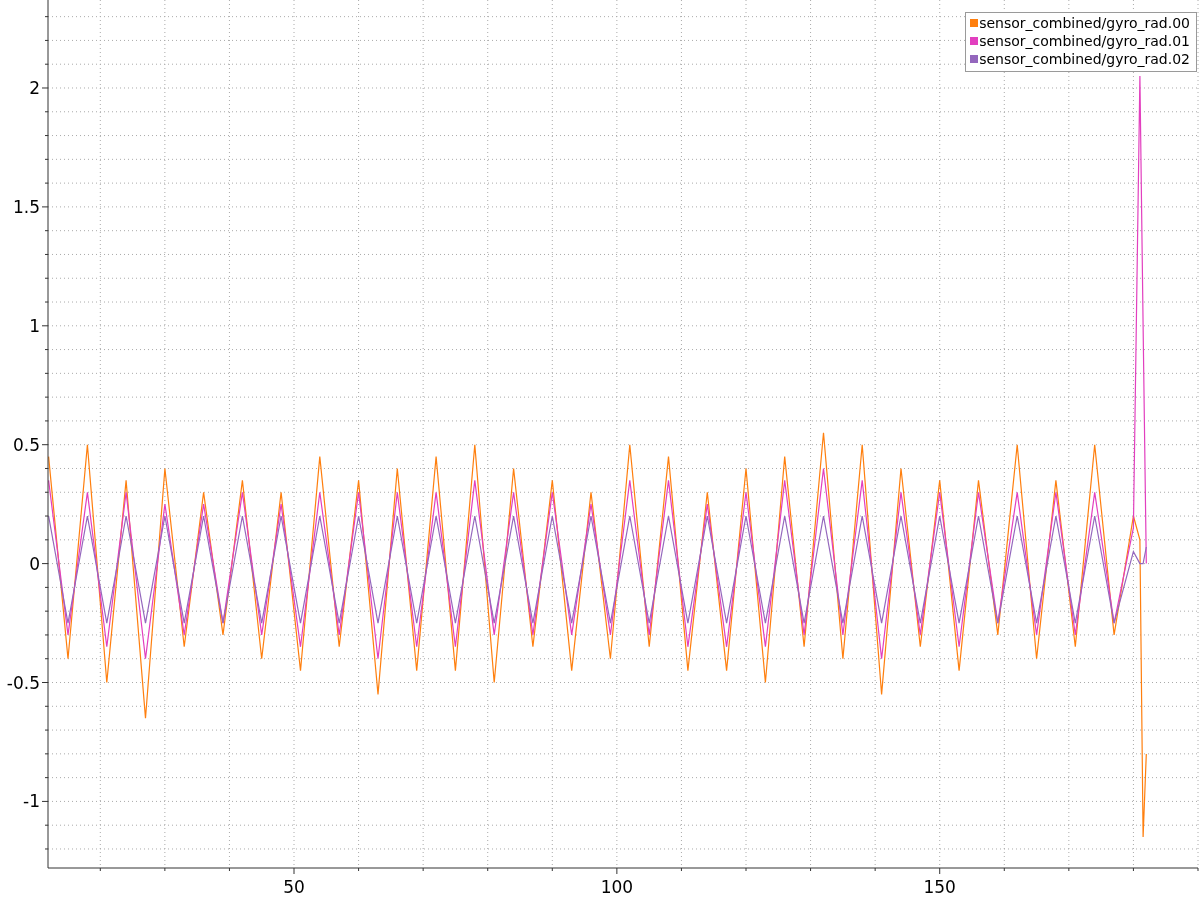 This screenshot has height=900, width=1200. What do you see at coordinates (34, 325) in the screenshot?
I see `axis-label: 1` at bounding box center [34, 325].